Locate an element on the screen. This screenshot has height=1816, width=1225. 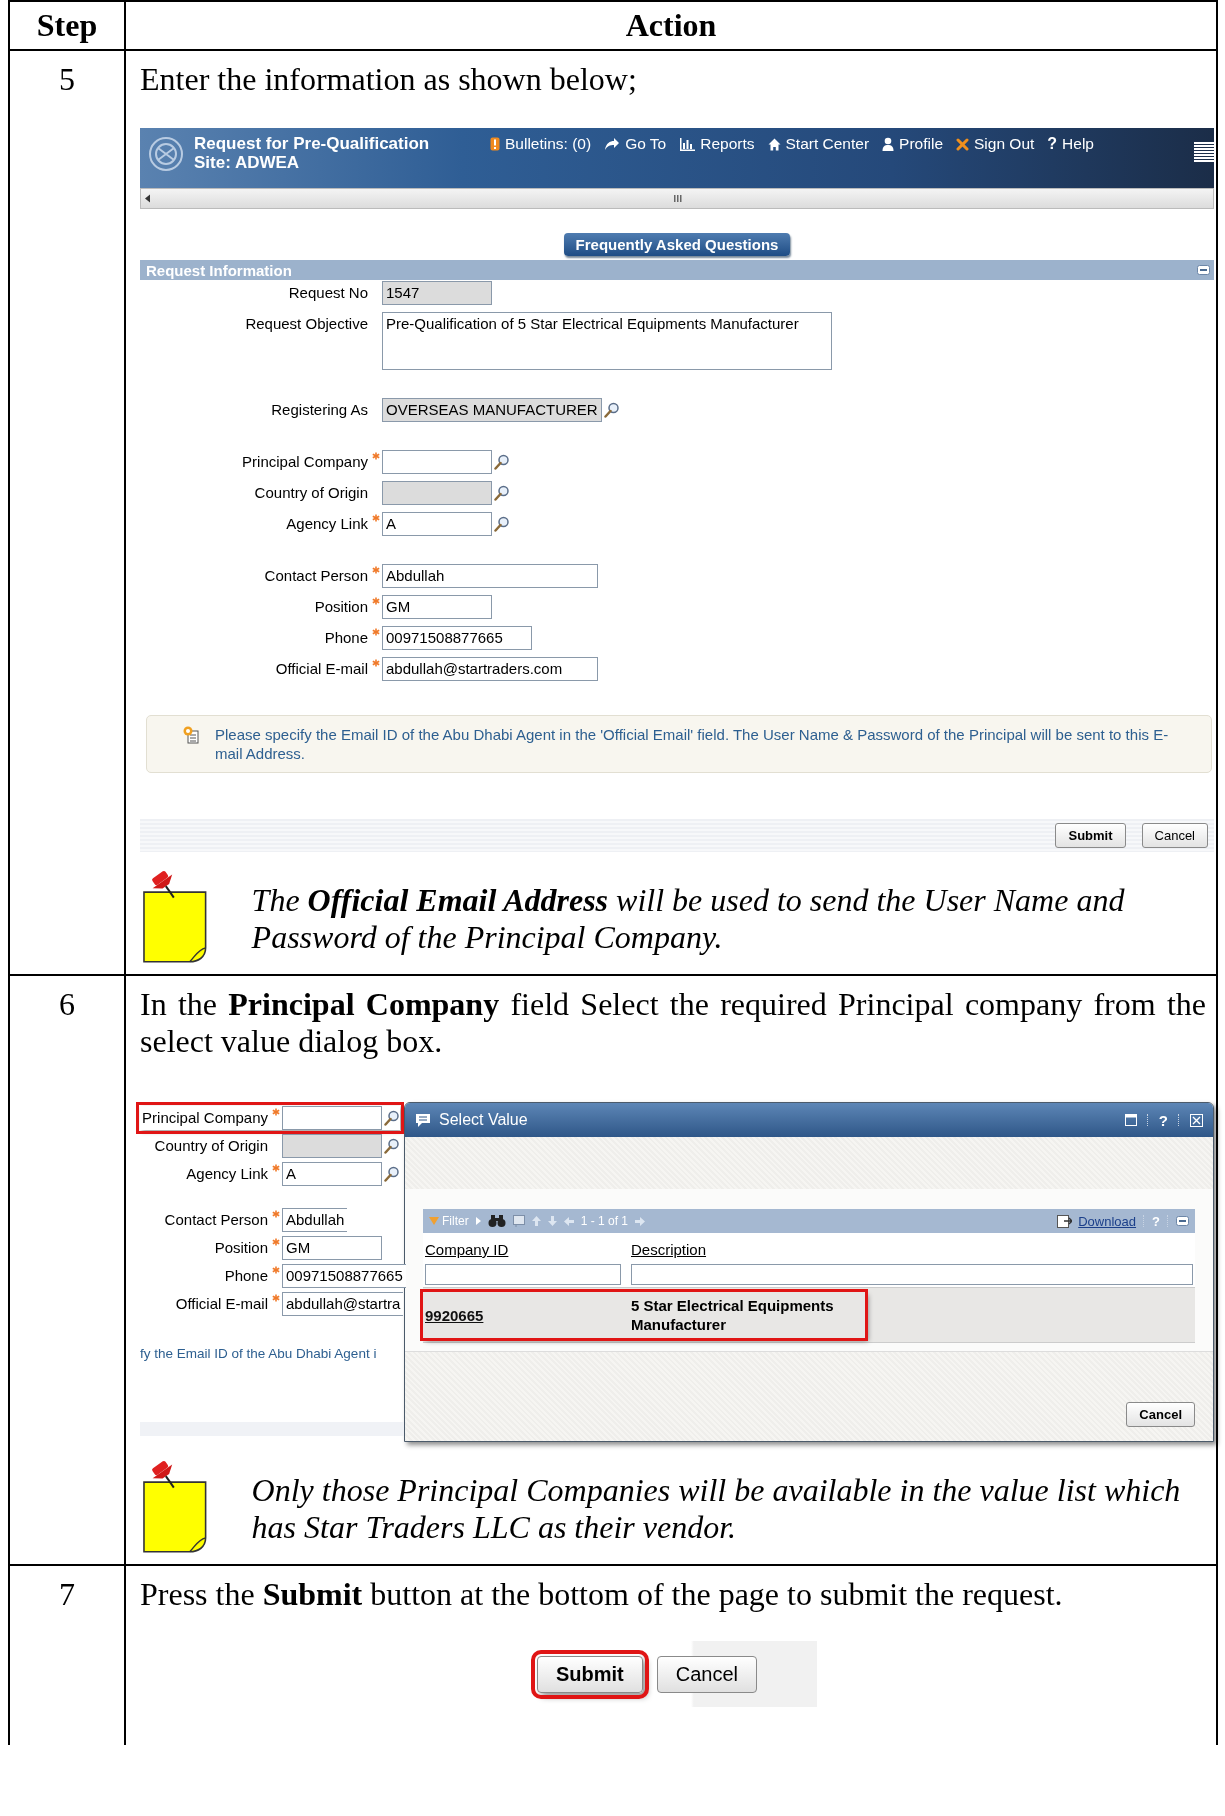
clear-filter-icon is located at coordinates (518, 1221).